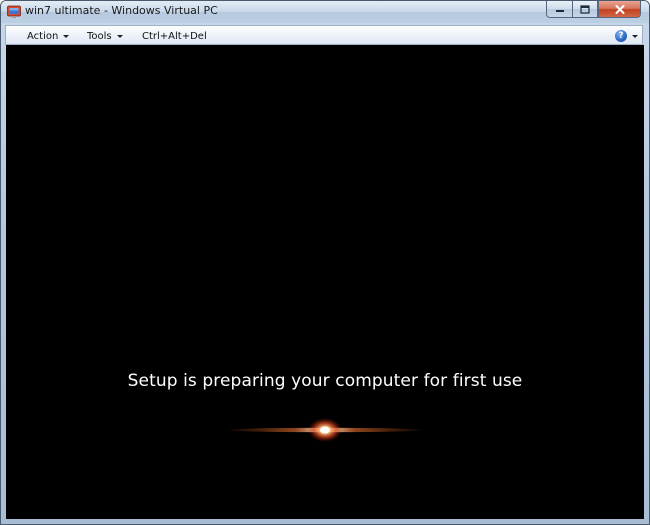  I want to click on title-bar: win7 ultimate - Windows Virtual PC, so click(325, 12).